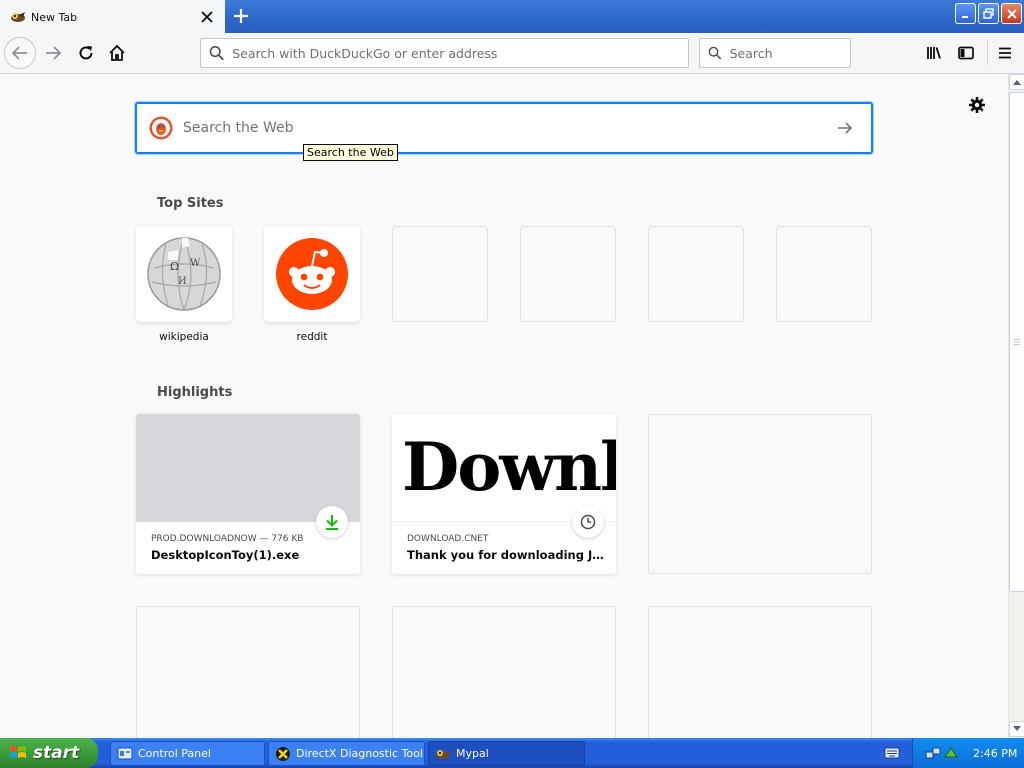 Image resolution: width=1024 pixels, height=768 pixels. Describe the element at coordinates (312, 337) in the screenshot. I see `top-site-label: reddit` at that location.